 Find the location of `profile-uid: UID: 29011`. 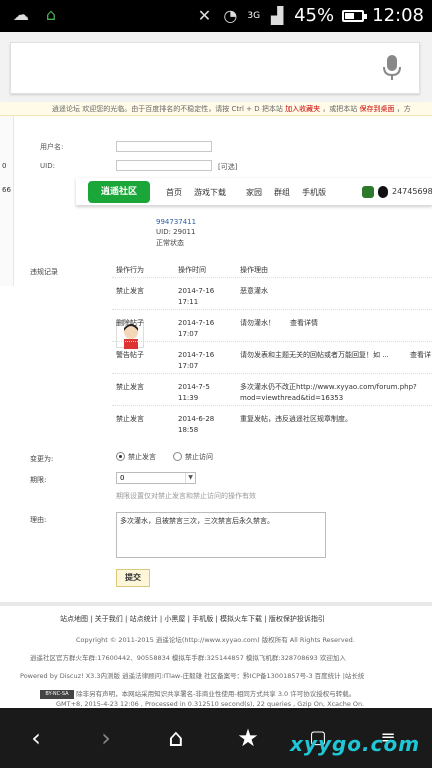

profile-uid: UID: 29011 is located at coordinates (176, 232).